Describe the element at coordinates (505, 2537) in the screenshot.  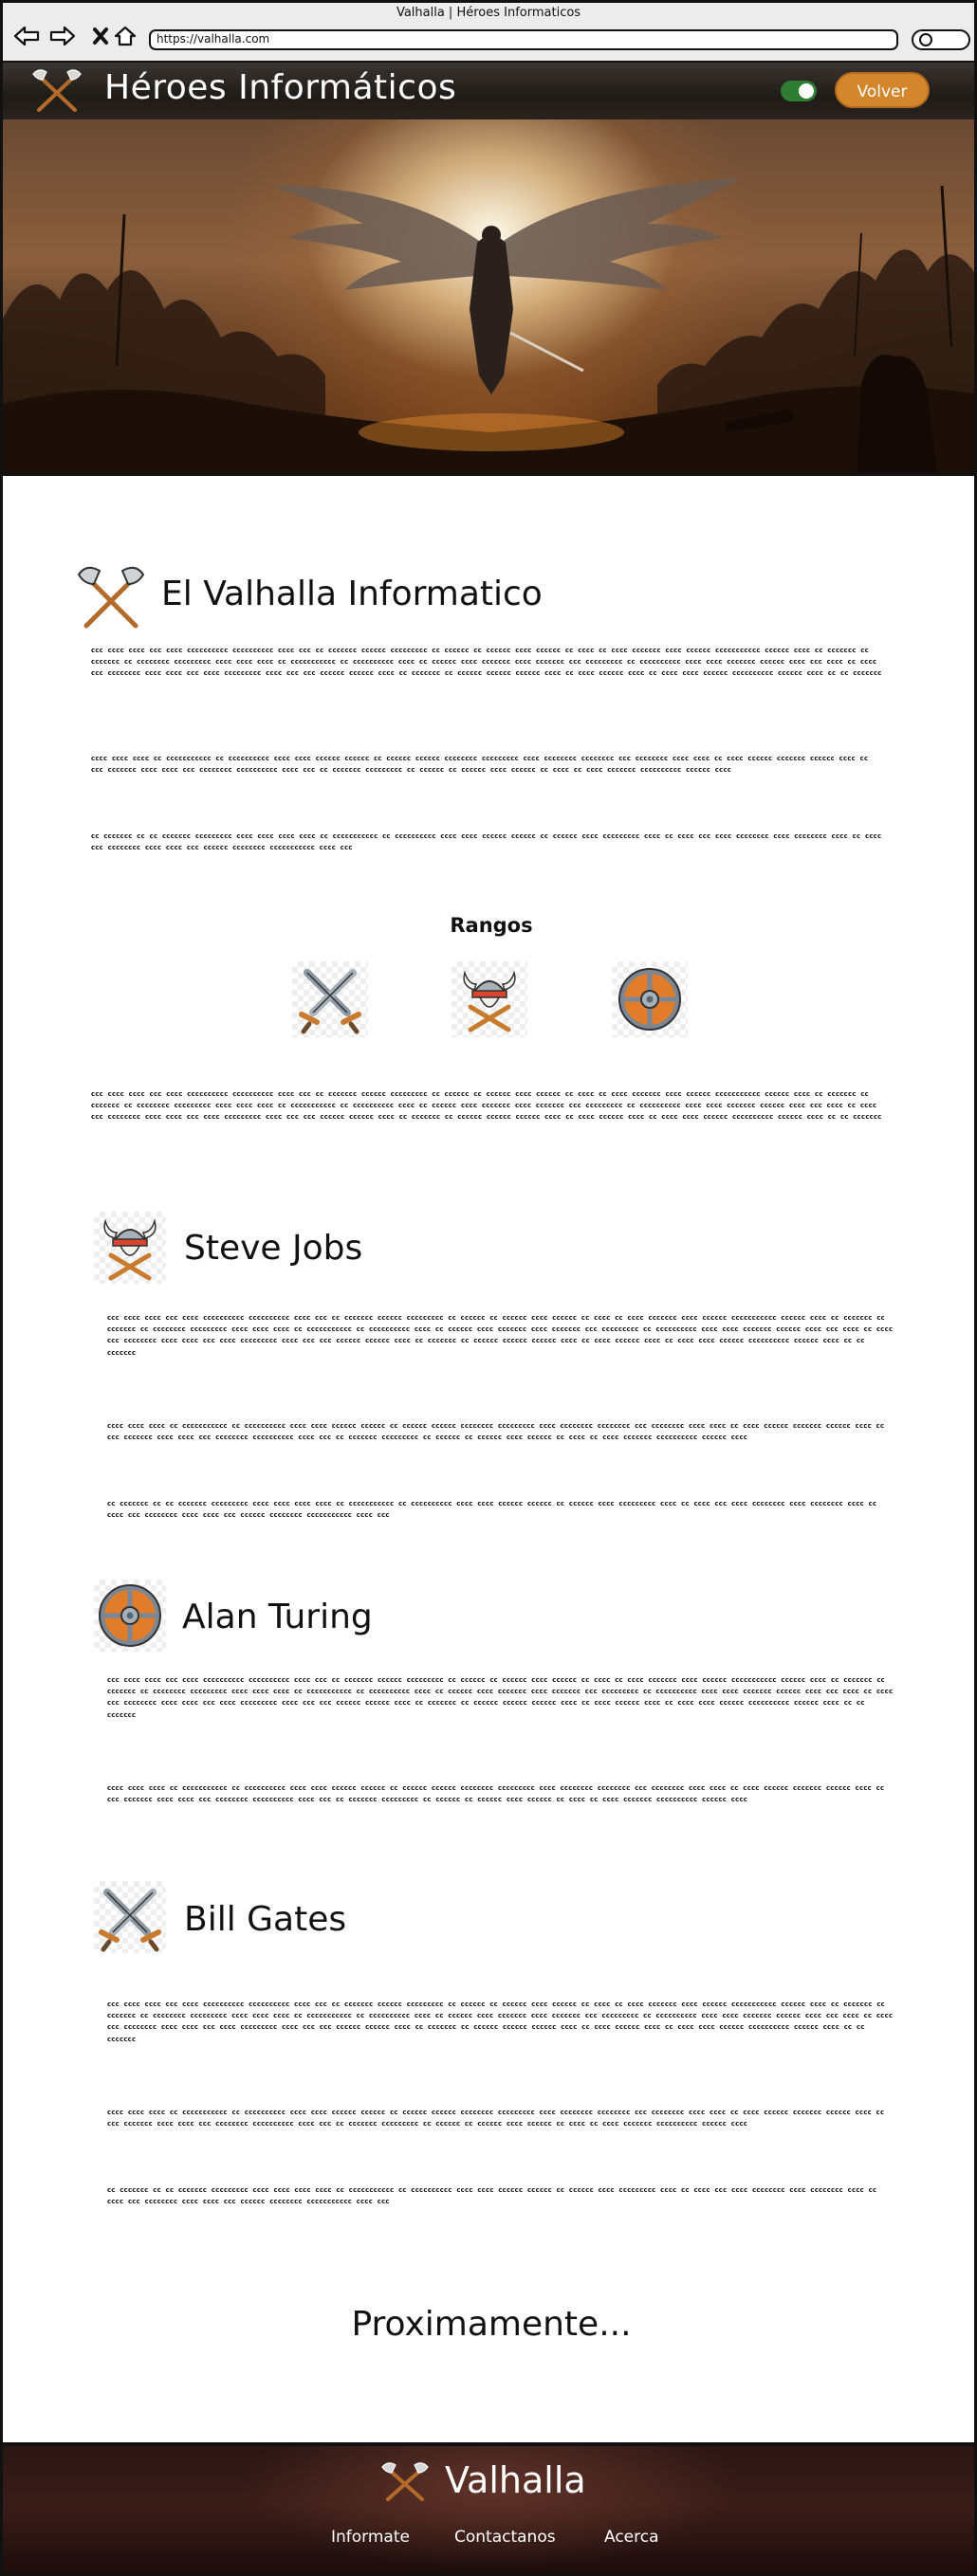
I see `footer-link-contactanos: Contactanos` at that location.